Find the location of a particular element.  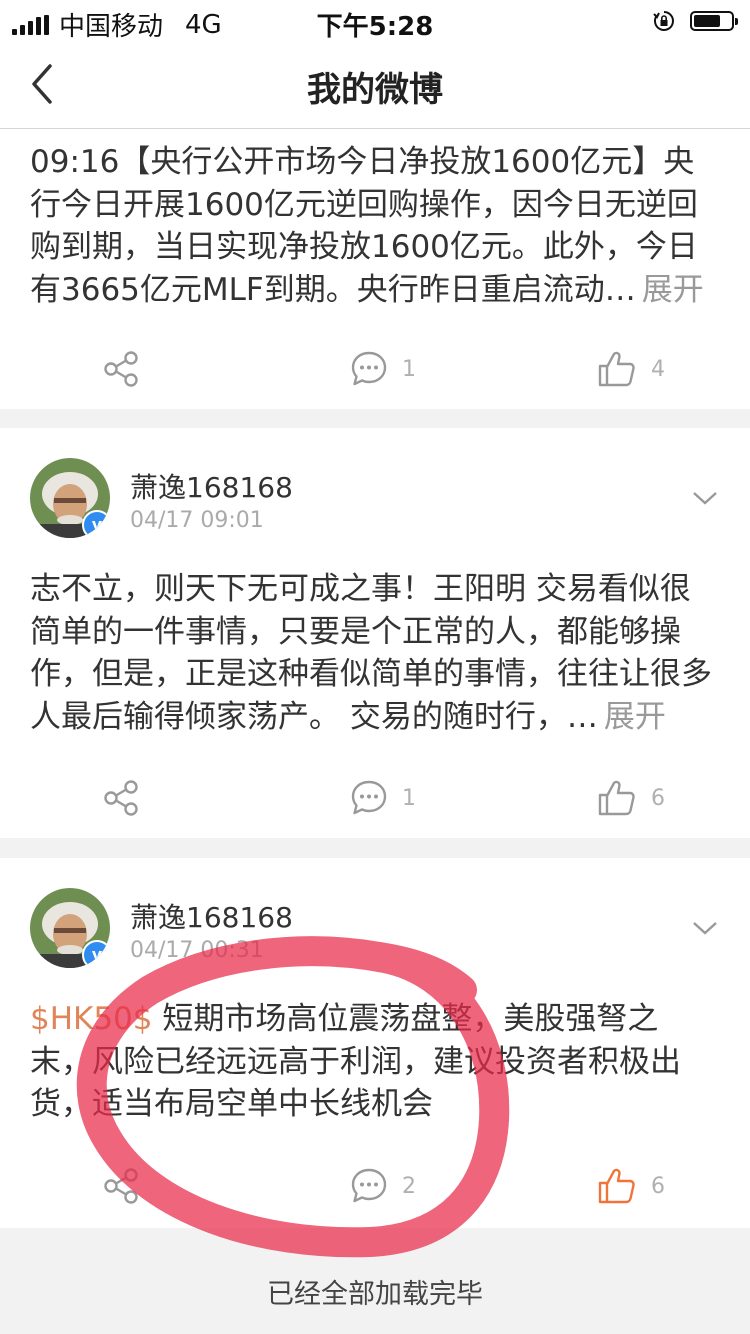

post-actions: 1 4 is located at coordinates (375, 369).